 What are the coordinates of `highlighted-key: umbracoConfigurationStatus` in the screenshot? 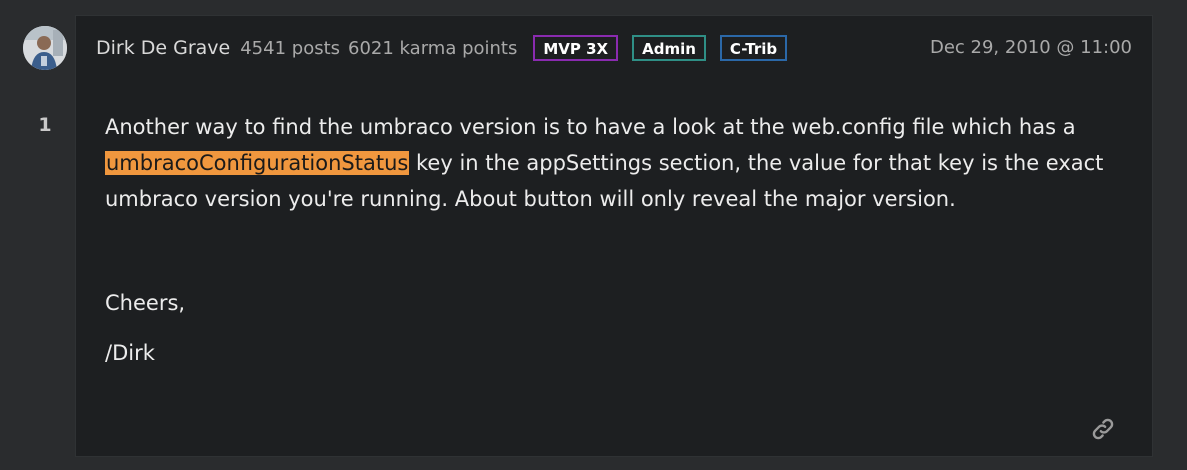 It's located at (257, 163).